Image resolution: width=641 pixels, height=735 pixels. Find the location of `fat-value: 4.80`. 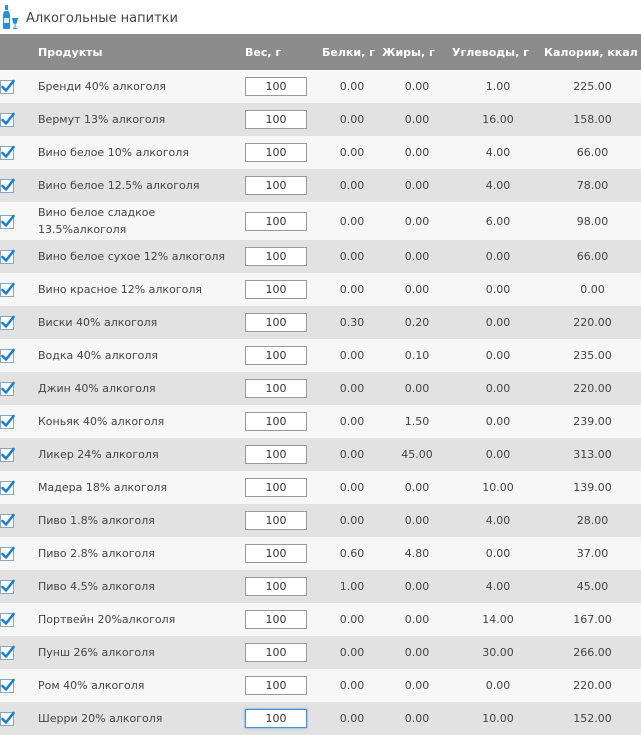

fat-value: 4.80 is located at coordinates (417, 553).